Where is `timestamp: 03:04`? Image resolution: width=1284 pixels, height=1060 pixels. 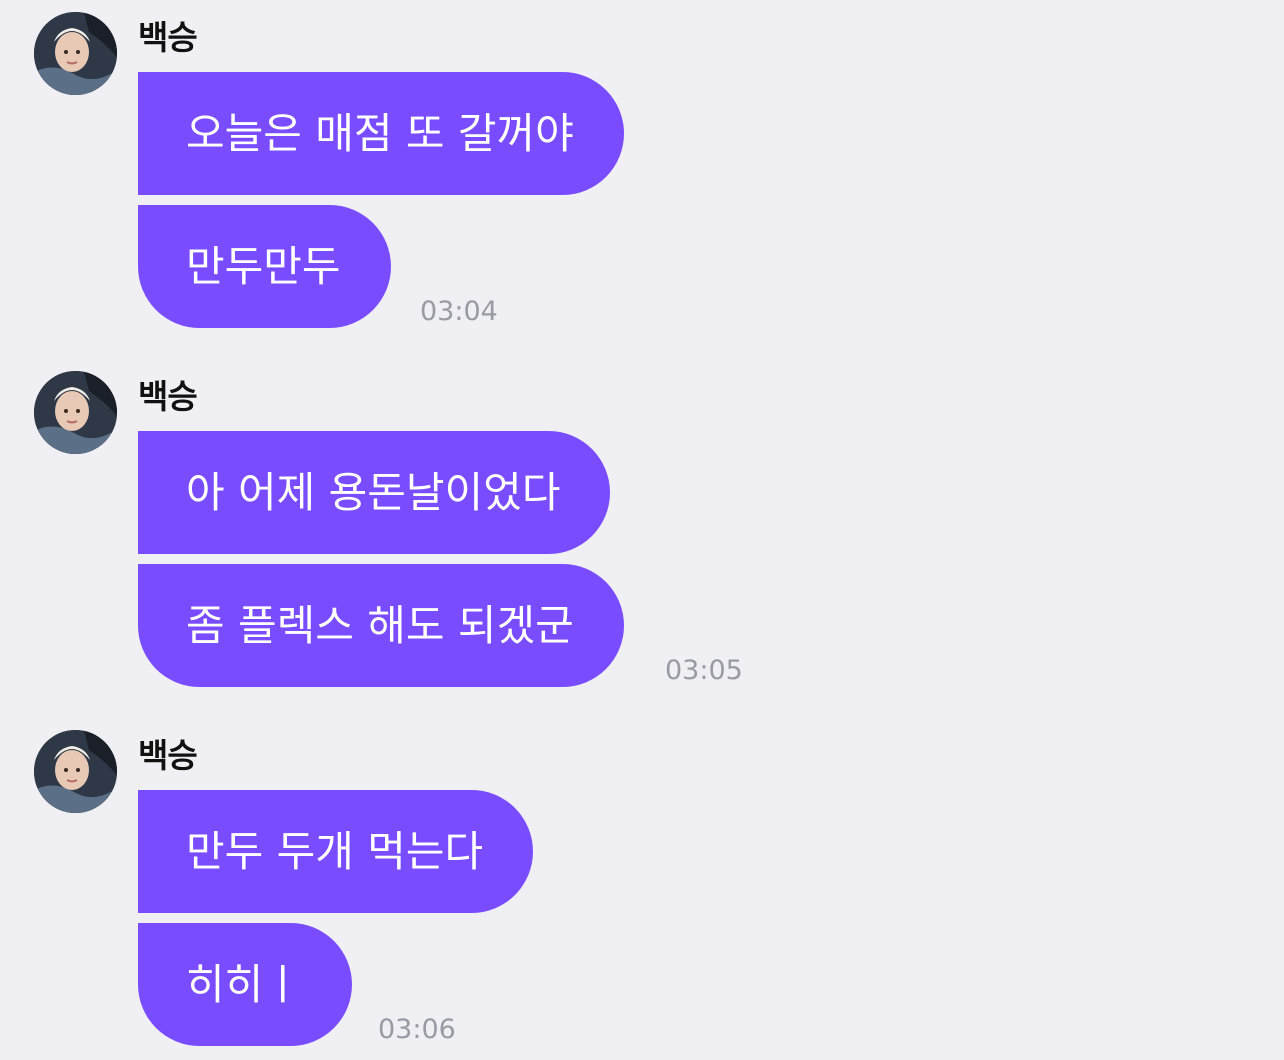
timestamp: 03:04 is located at coordinates (459, 311).